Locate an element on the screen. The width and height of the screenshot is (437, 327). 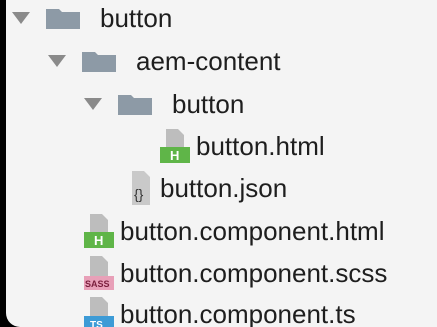
tree-row-button-folder: button is located at coordinates (164, 104).